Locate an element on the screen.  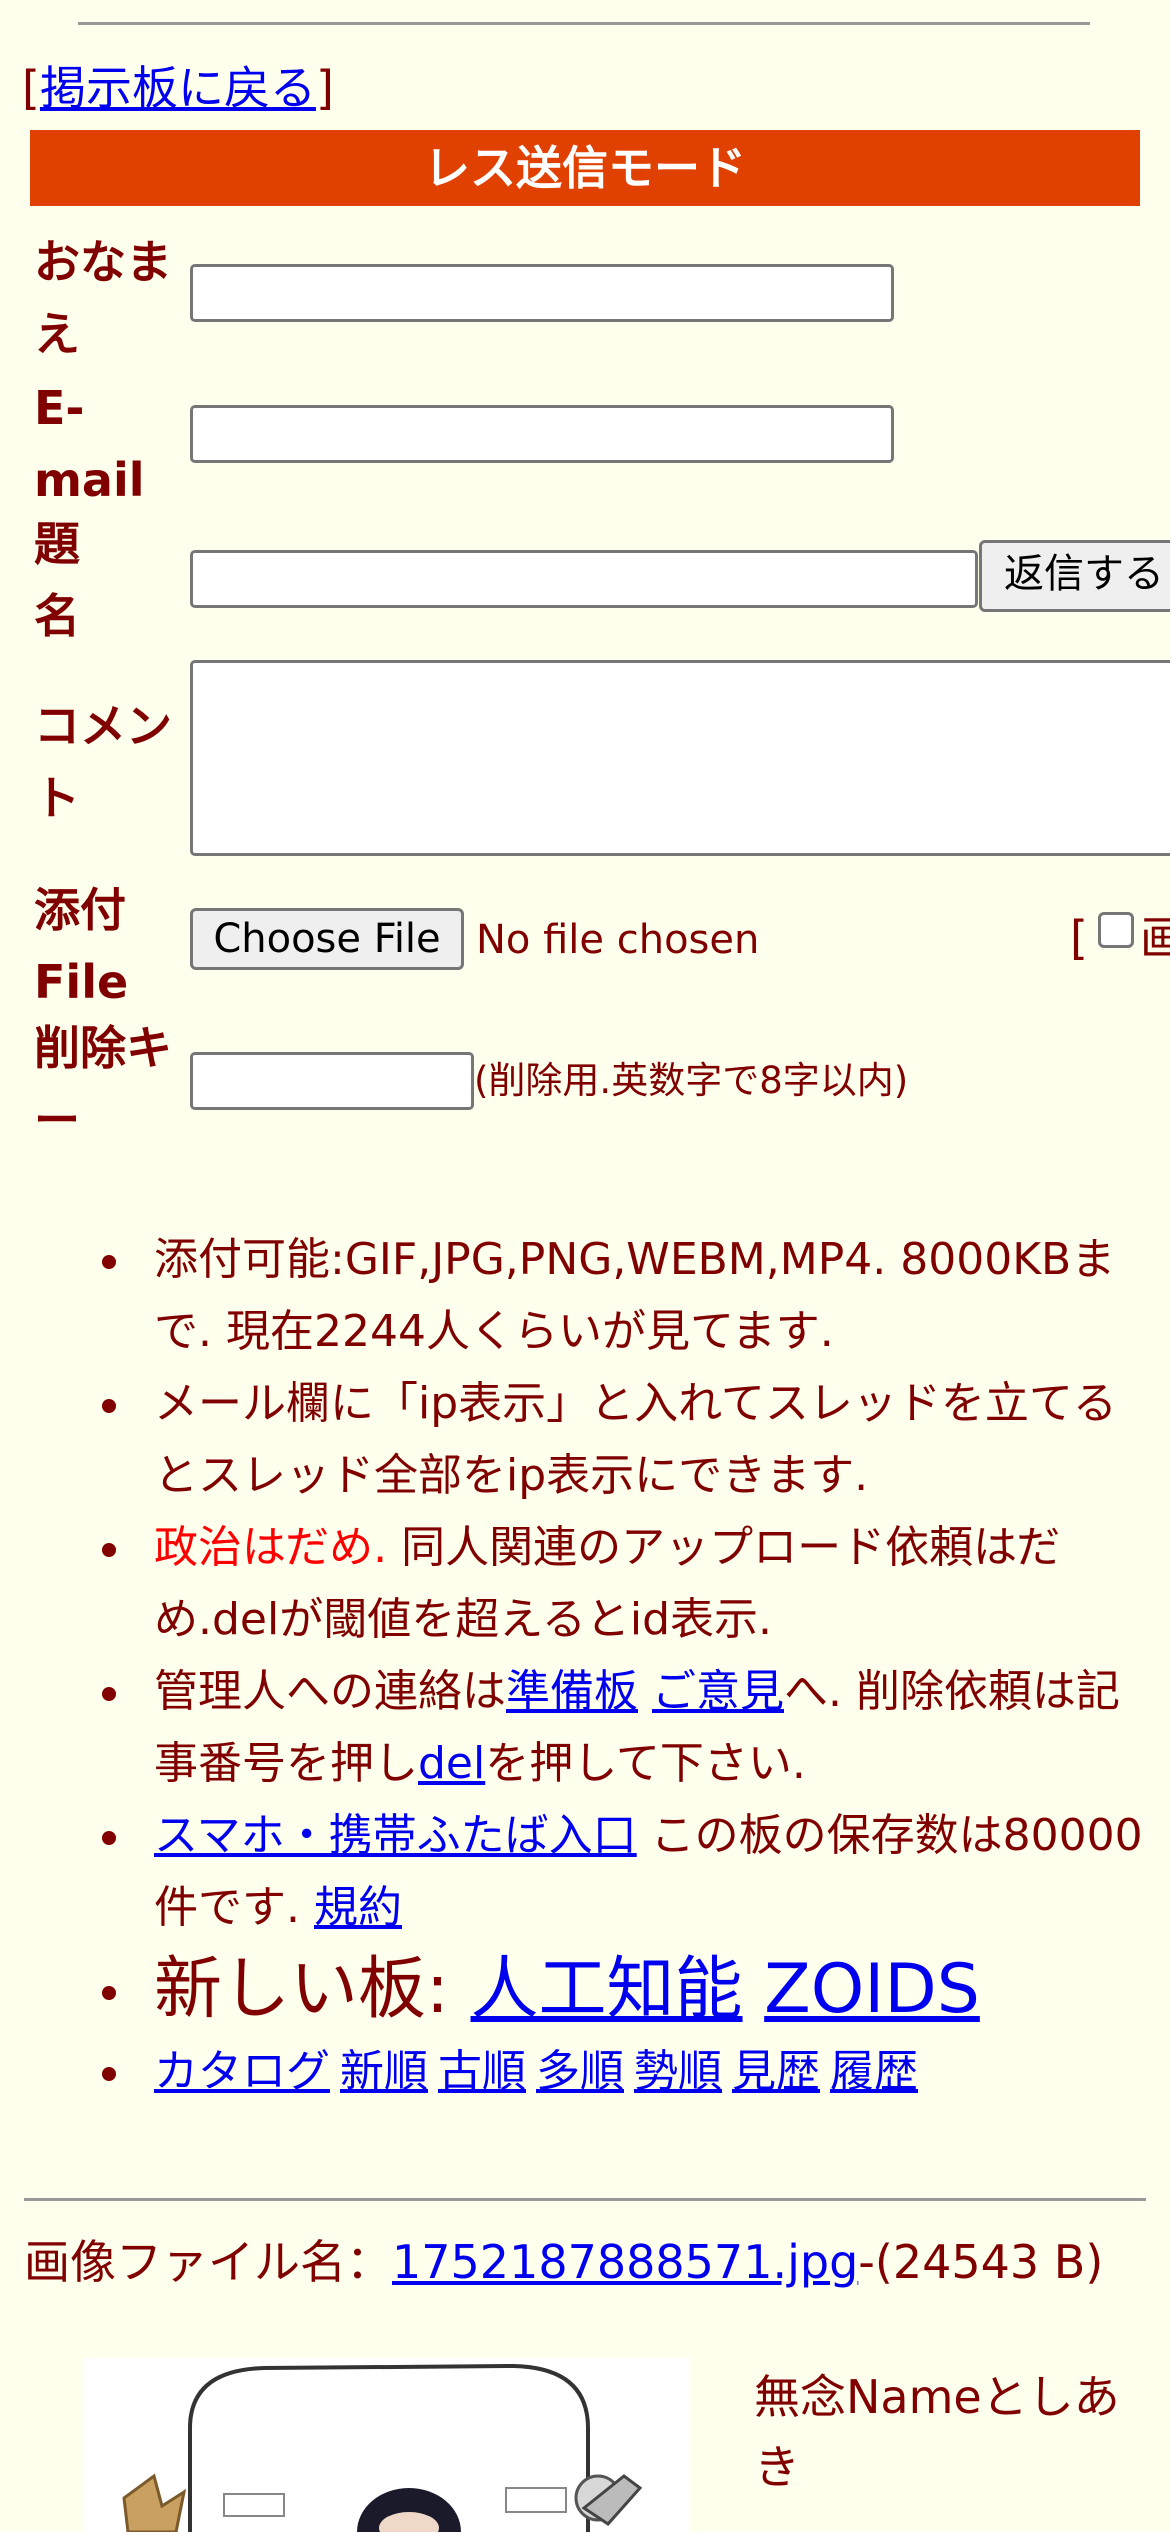
ai-board-link: 人工知能 is located at coordinates (607, 1989).